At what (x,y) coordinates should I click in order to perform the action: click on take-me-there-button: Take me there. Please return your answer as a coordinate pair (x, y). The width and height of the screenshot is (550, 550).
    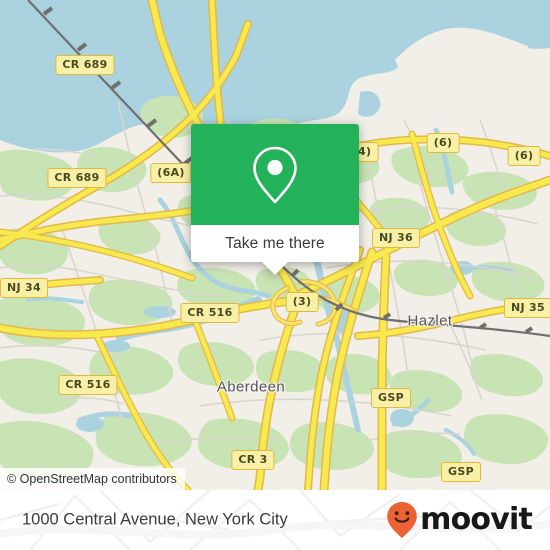
    Looking at the image, I should click on (275, 243).